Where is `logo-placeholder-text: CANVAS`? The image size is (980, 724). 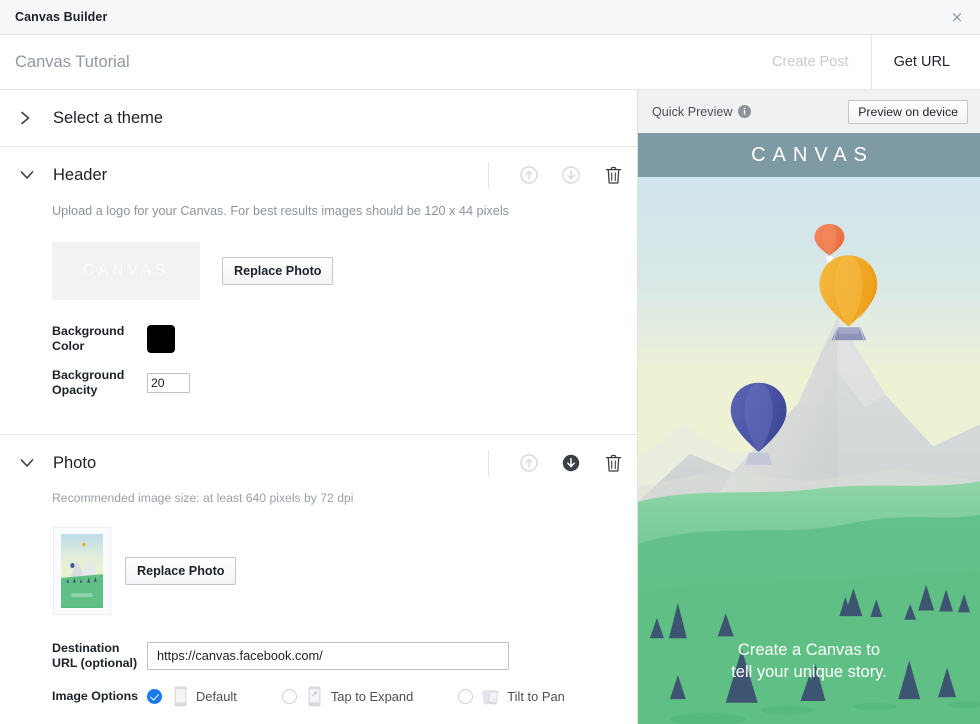 logo-placeholder-text: CANVAS is located at coordinates (126, 270).